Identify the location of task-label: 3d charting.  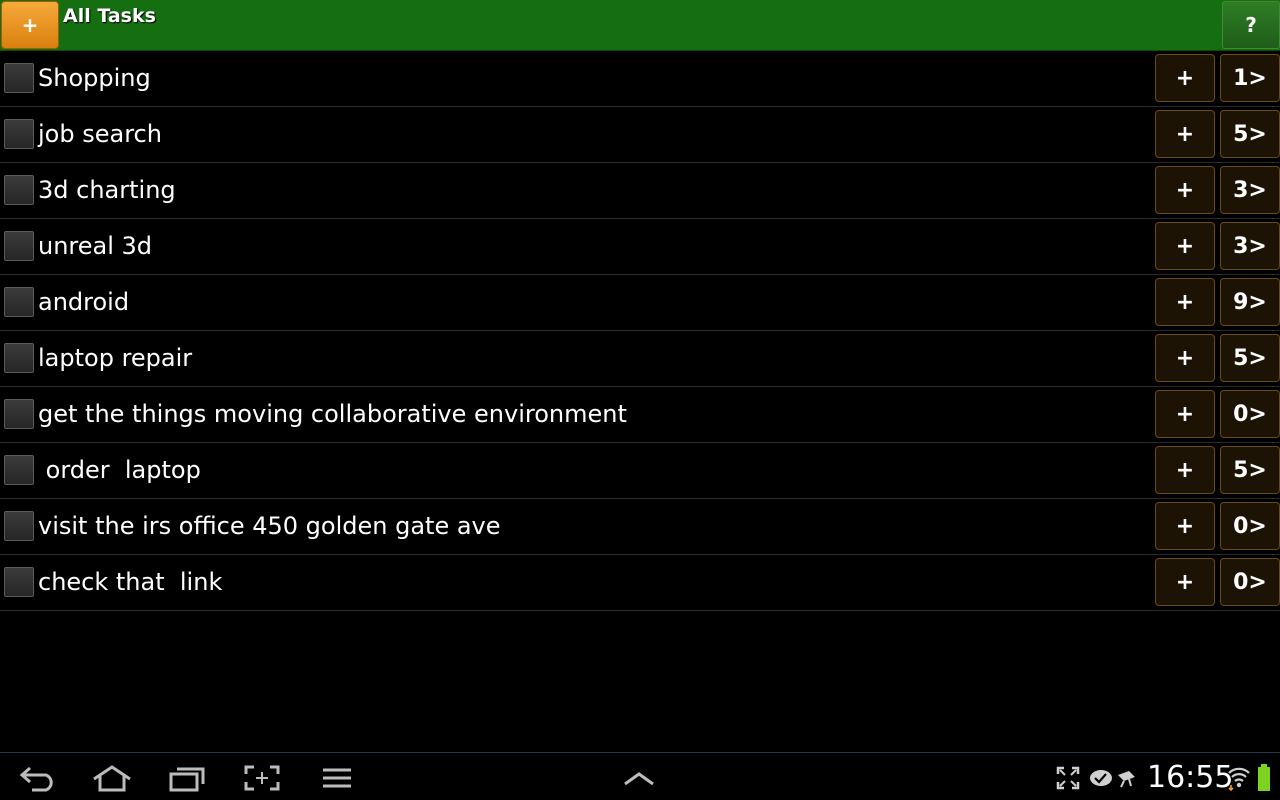
(107, 190).